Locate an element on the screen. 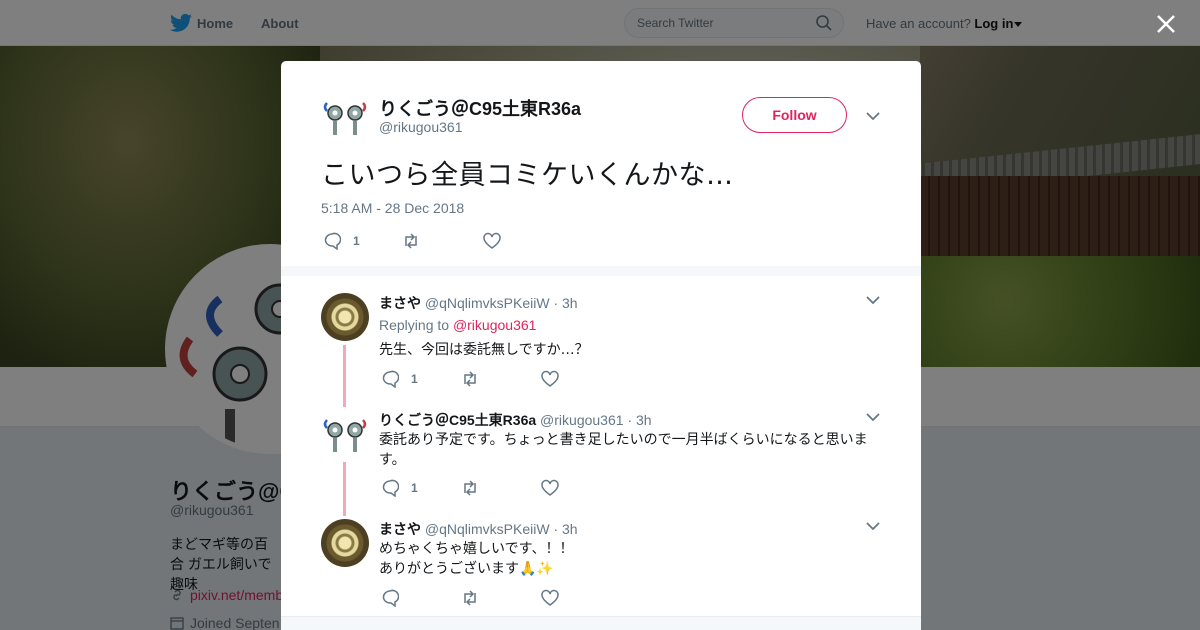  replying-to: Replying to @rikugou361 is located at coordinates (457, 325).